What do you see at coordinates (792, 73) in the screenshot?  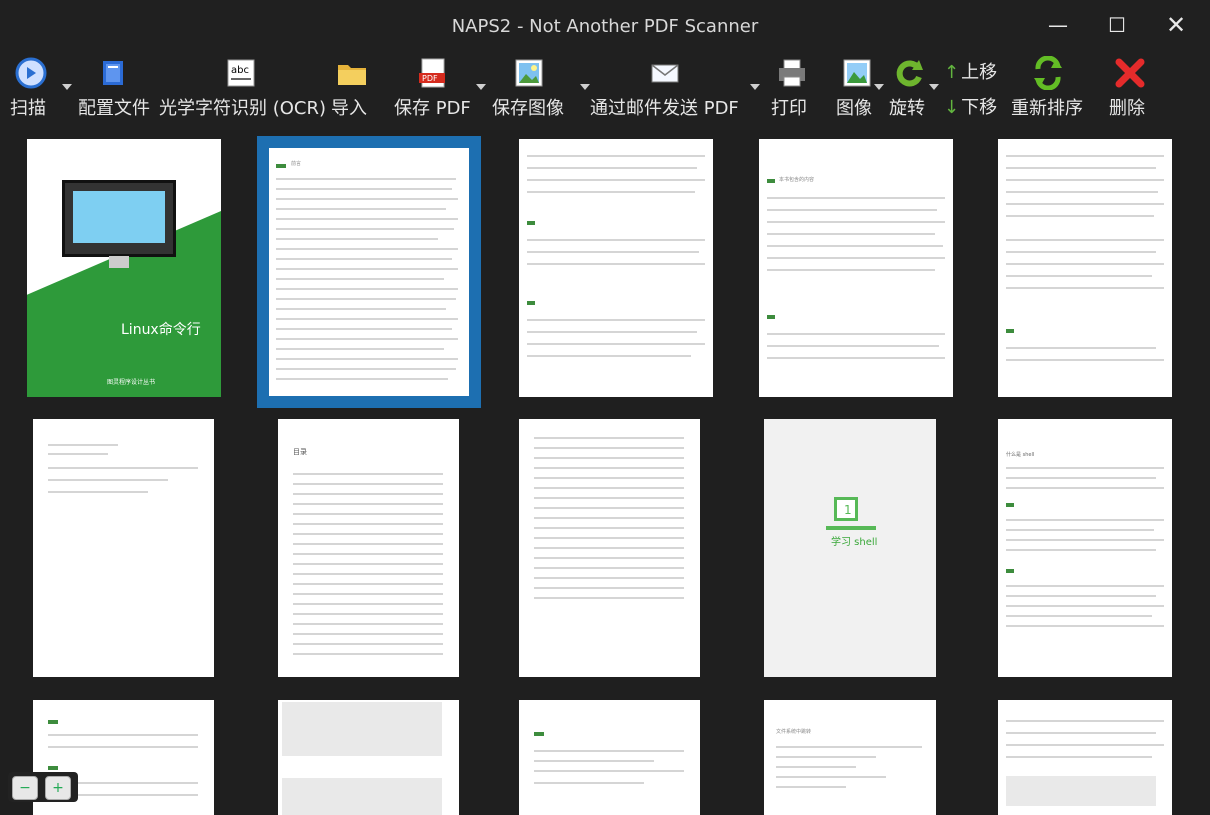 I see `printer-icon` at bounding box center [792, 73].